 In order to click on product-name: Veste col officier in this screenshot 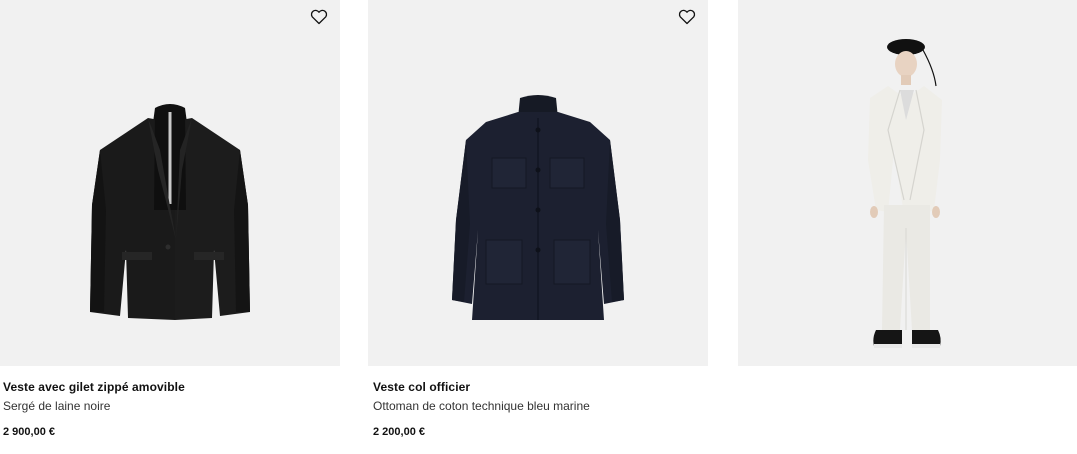, I will do `click(421, 387)`.